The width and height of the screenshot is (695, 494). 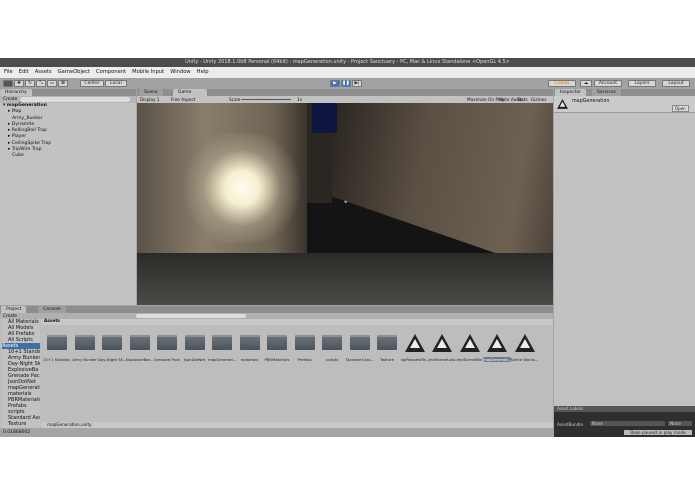 What do you see at coordinates (562, 83) in the screenshot?
I see `collab-button: Collab` at bounding box center [562, 83].